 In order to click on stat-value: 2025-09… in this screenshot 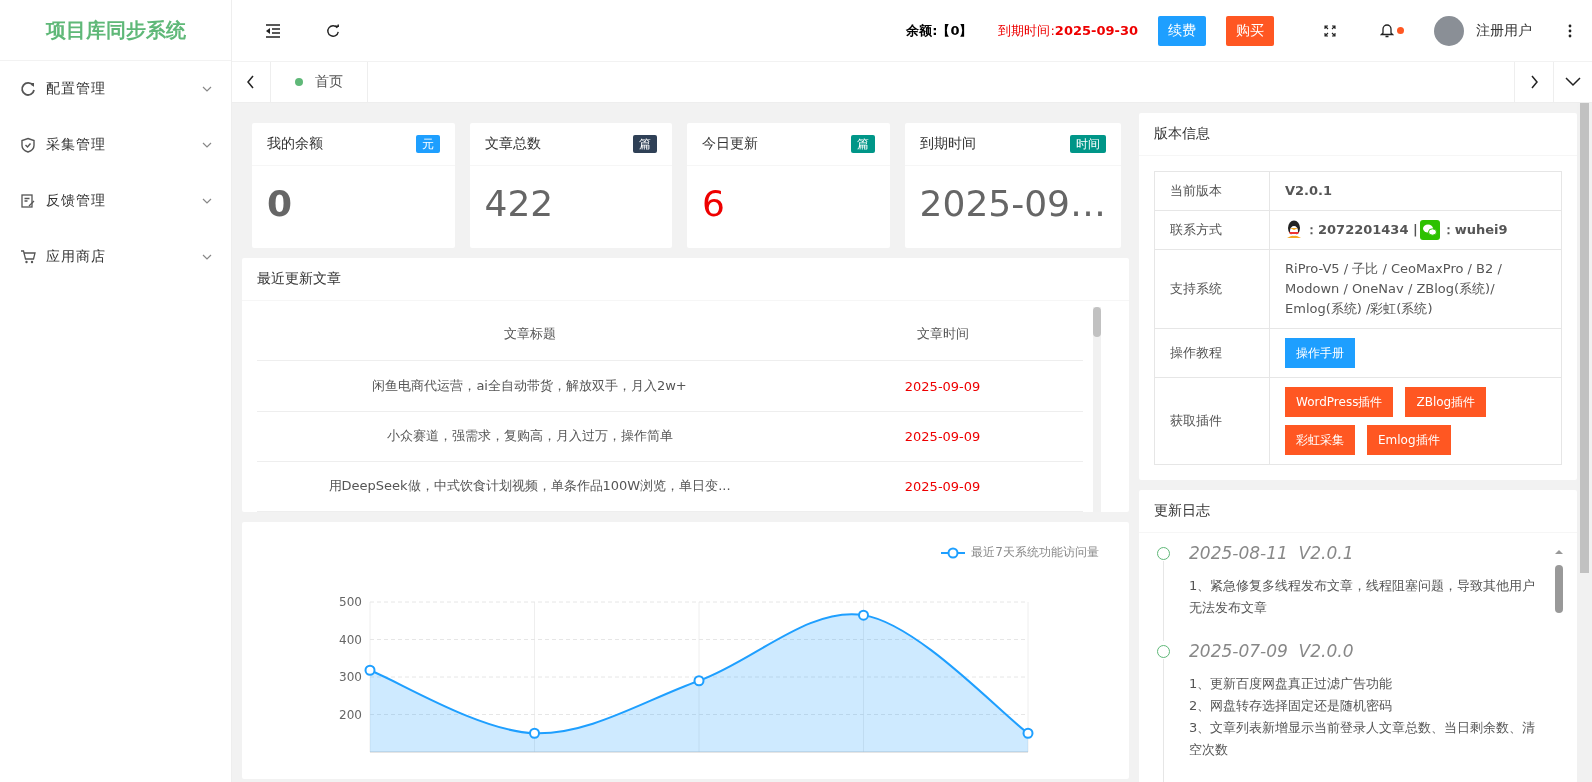, I will do `click(1012, 204)`.